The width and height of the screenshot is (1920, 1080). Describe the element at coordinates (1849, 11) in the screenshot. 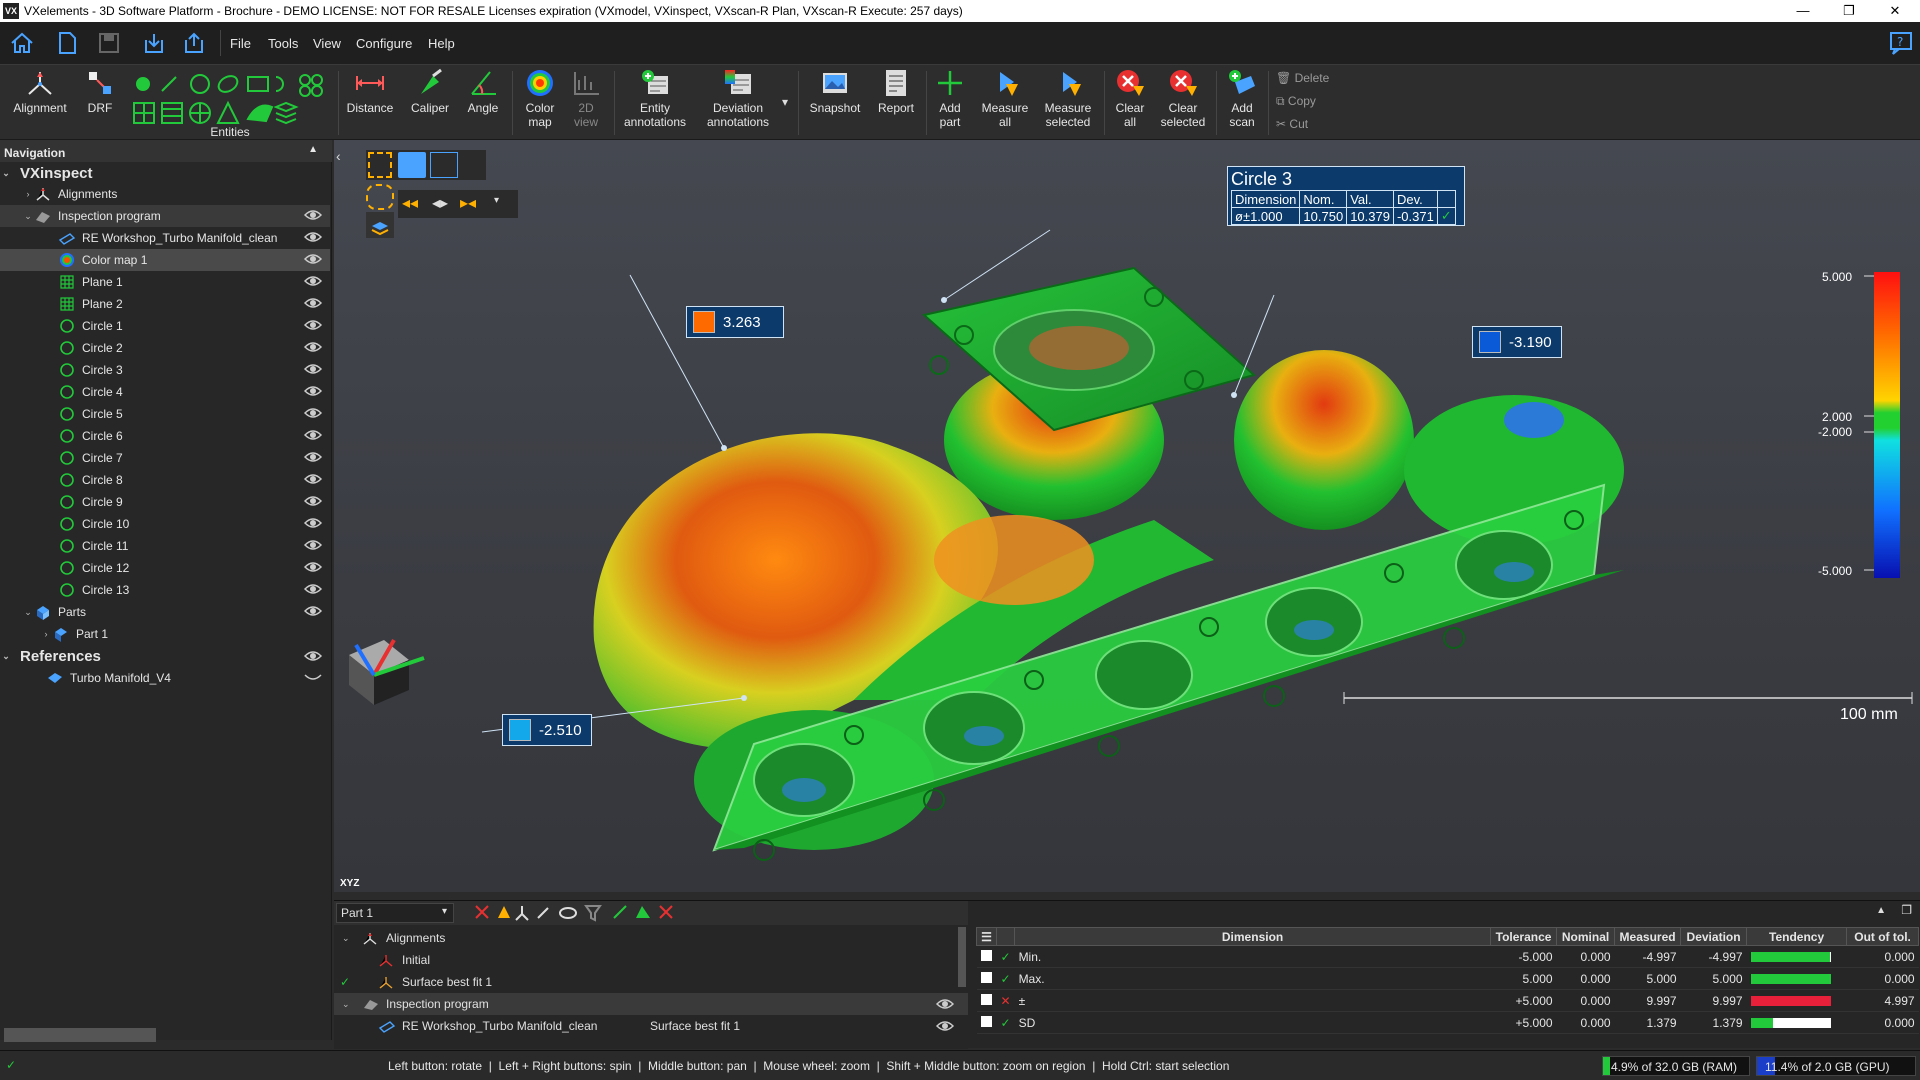

I see `restore-button: ❐` at that location.